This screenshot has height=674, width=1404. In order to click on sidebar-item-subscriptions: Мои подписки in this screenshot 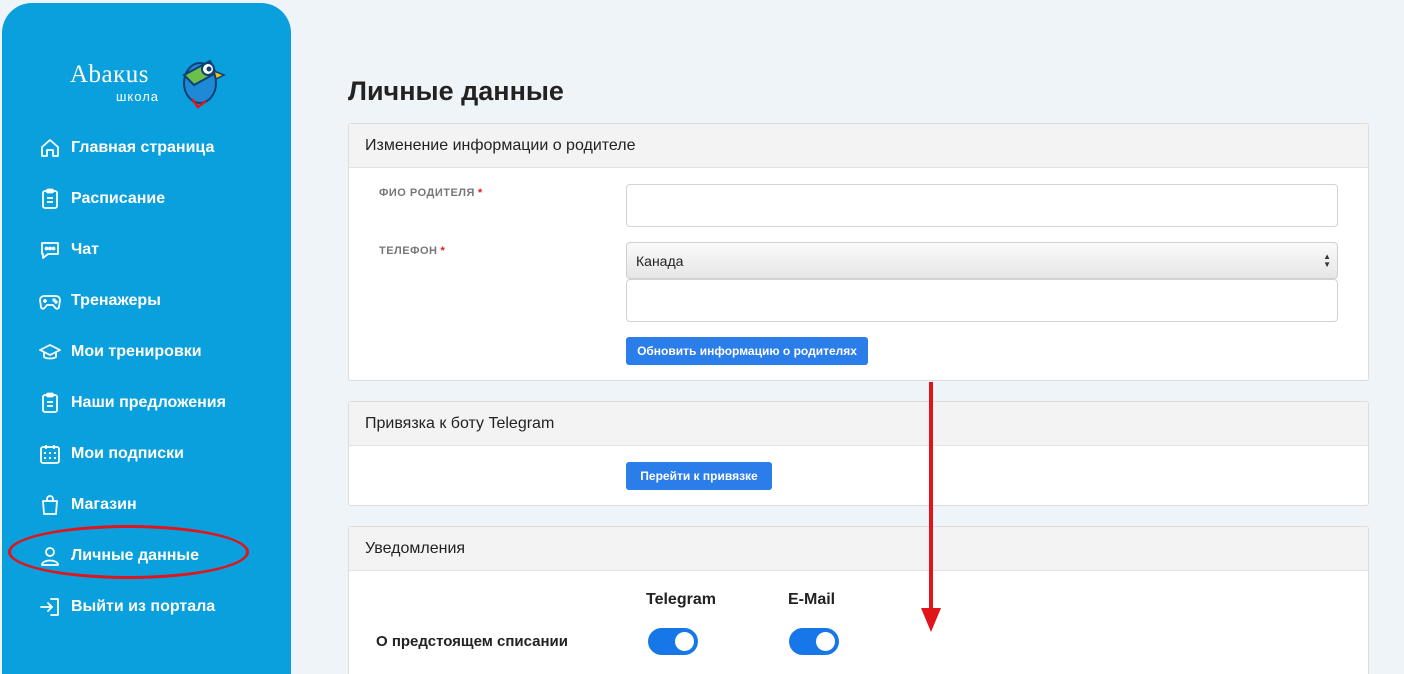, I will do `click(111, 454)`.